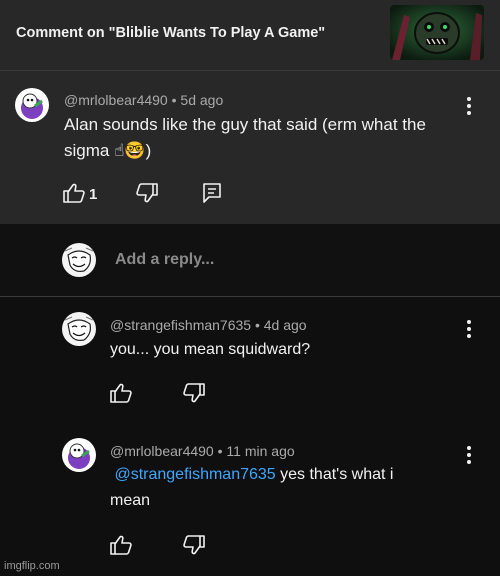 The width and height of the screenshot is (500, 576). Describe the element at coordinates (260, 451) in the screenshot. I see `reply-time: 11 min ago` at that location.